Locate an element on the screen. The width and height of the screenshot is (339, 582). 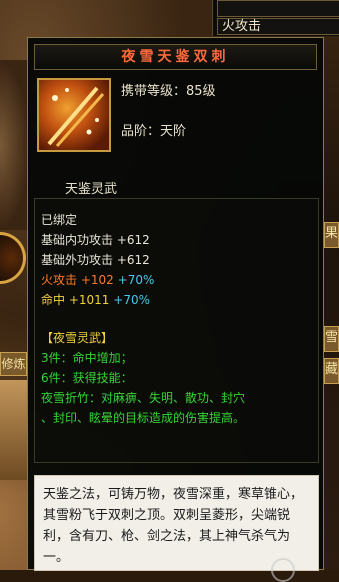
carry-level: 携带等级：85级 is located at coordinates (168, 91).